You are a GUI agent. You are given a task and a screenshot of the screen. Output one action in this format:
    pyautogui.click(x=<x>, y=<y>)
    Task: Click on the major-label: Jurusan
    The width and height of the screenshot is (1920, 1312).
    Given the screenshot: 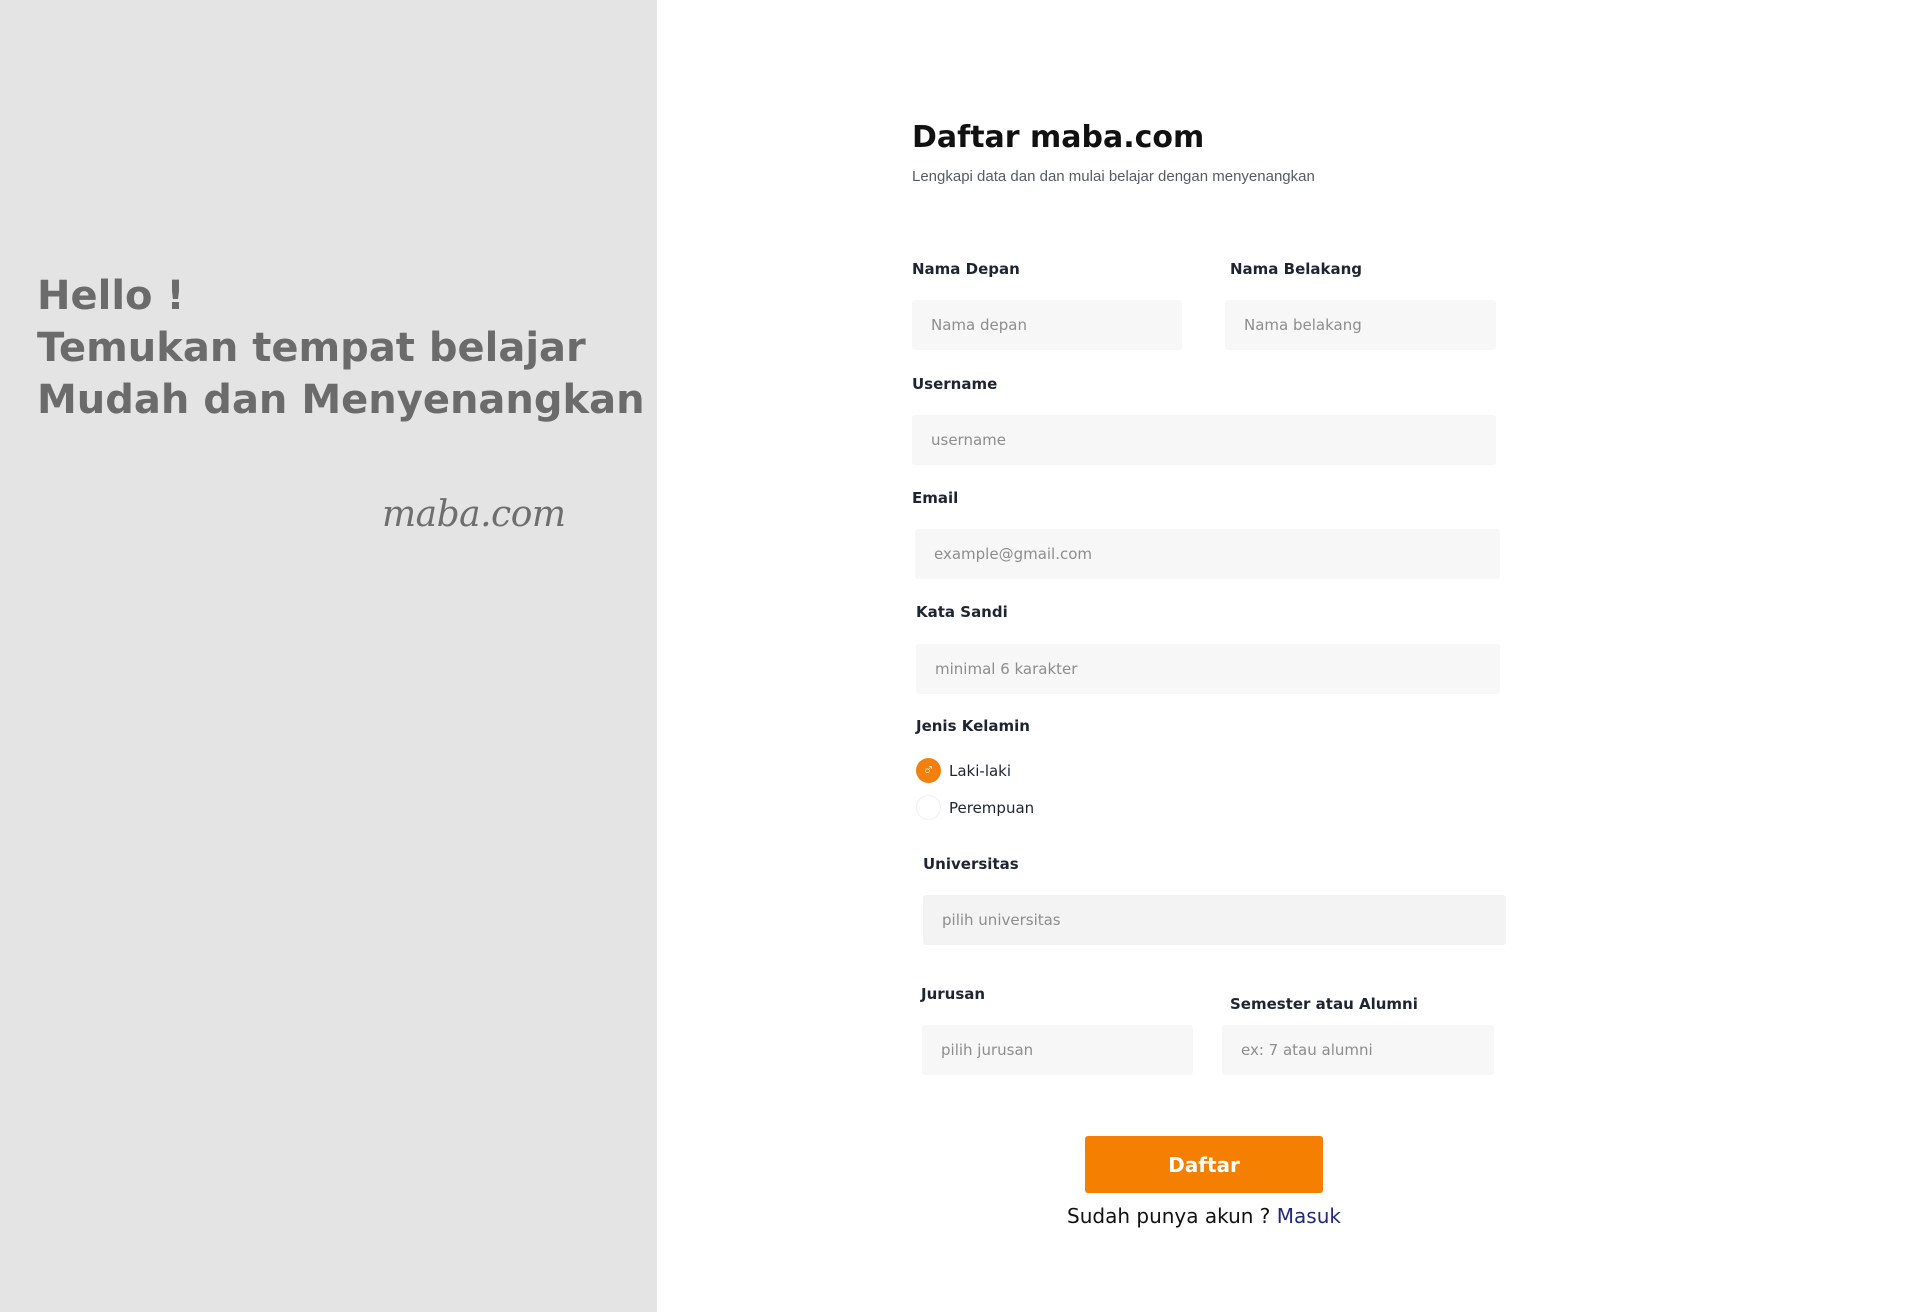 What is the action you would take?
    pyautogui.click(x=953, y=994)
    